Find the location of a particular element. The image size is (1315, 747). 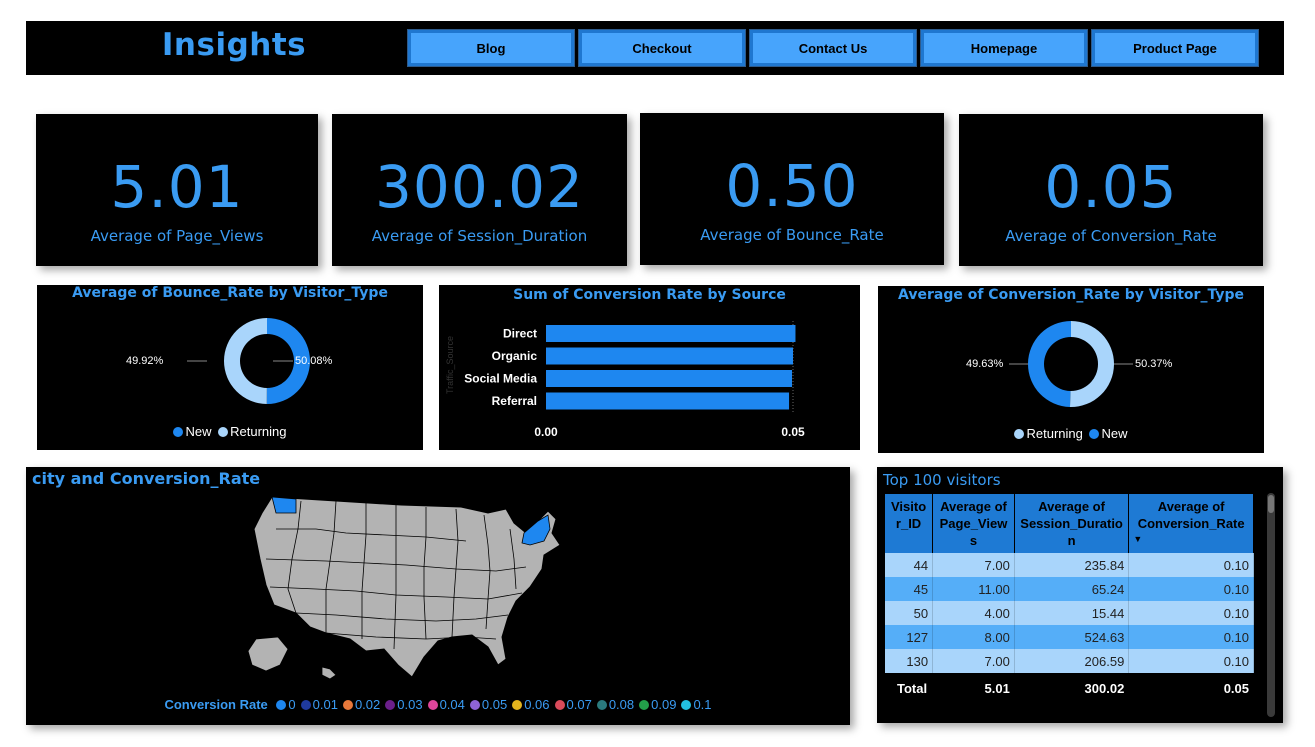

donut-left-pct: 49.92% is located at coordinates (145, 361).